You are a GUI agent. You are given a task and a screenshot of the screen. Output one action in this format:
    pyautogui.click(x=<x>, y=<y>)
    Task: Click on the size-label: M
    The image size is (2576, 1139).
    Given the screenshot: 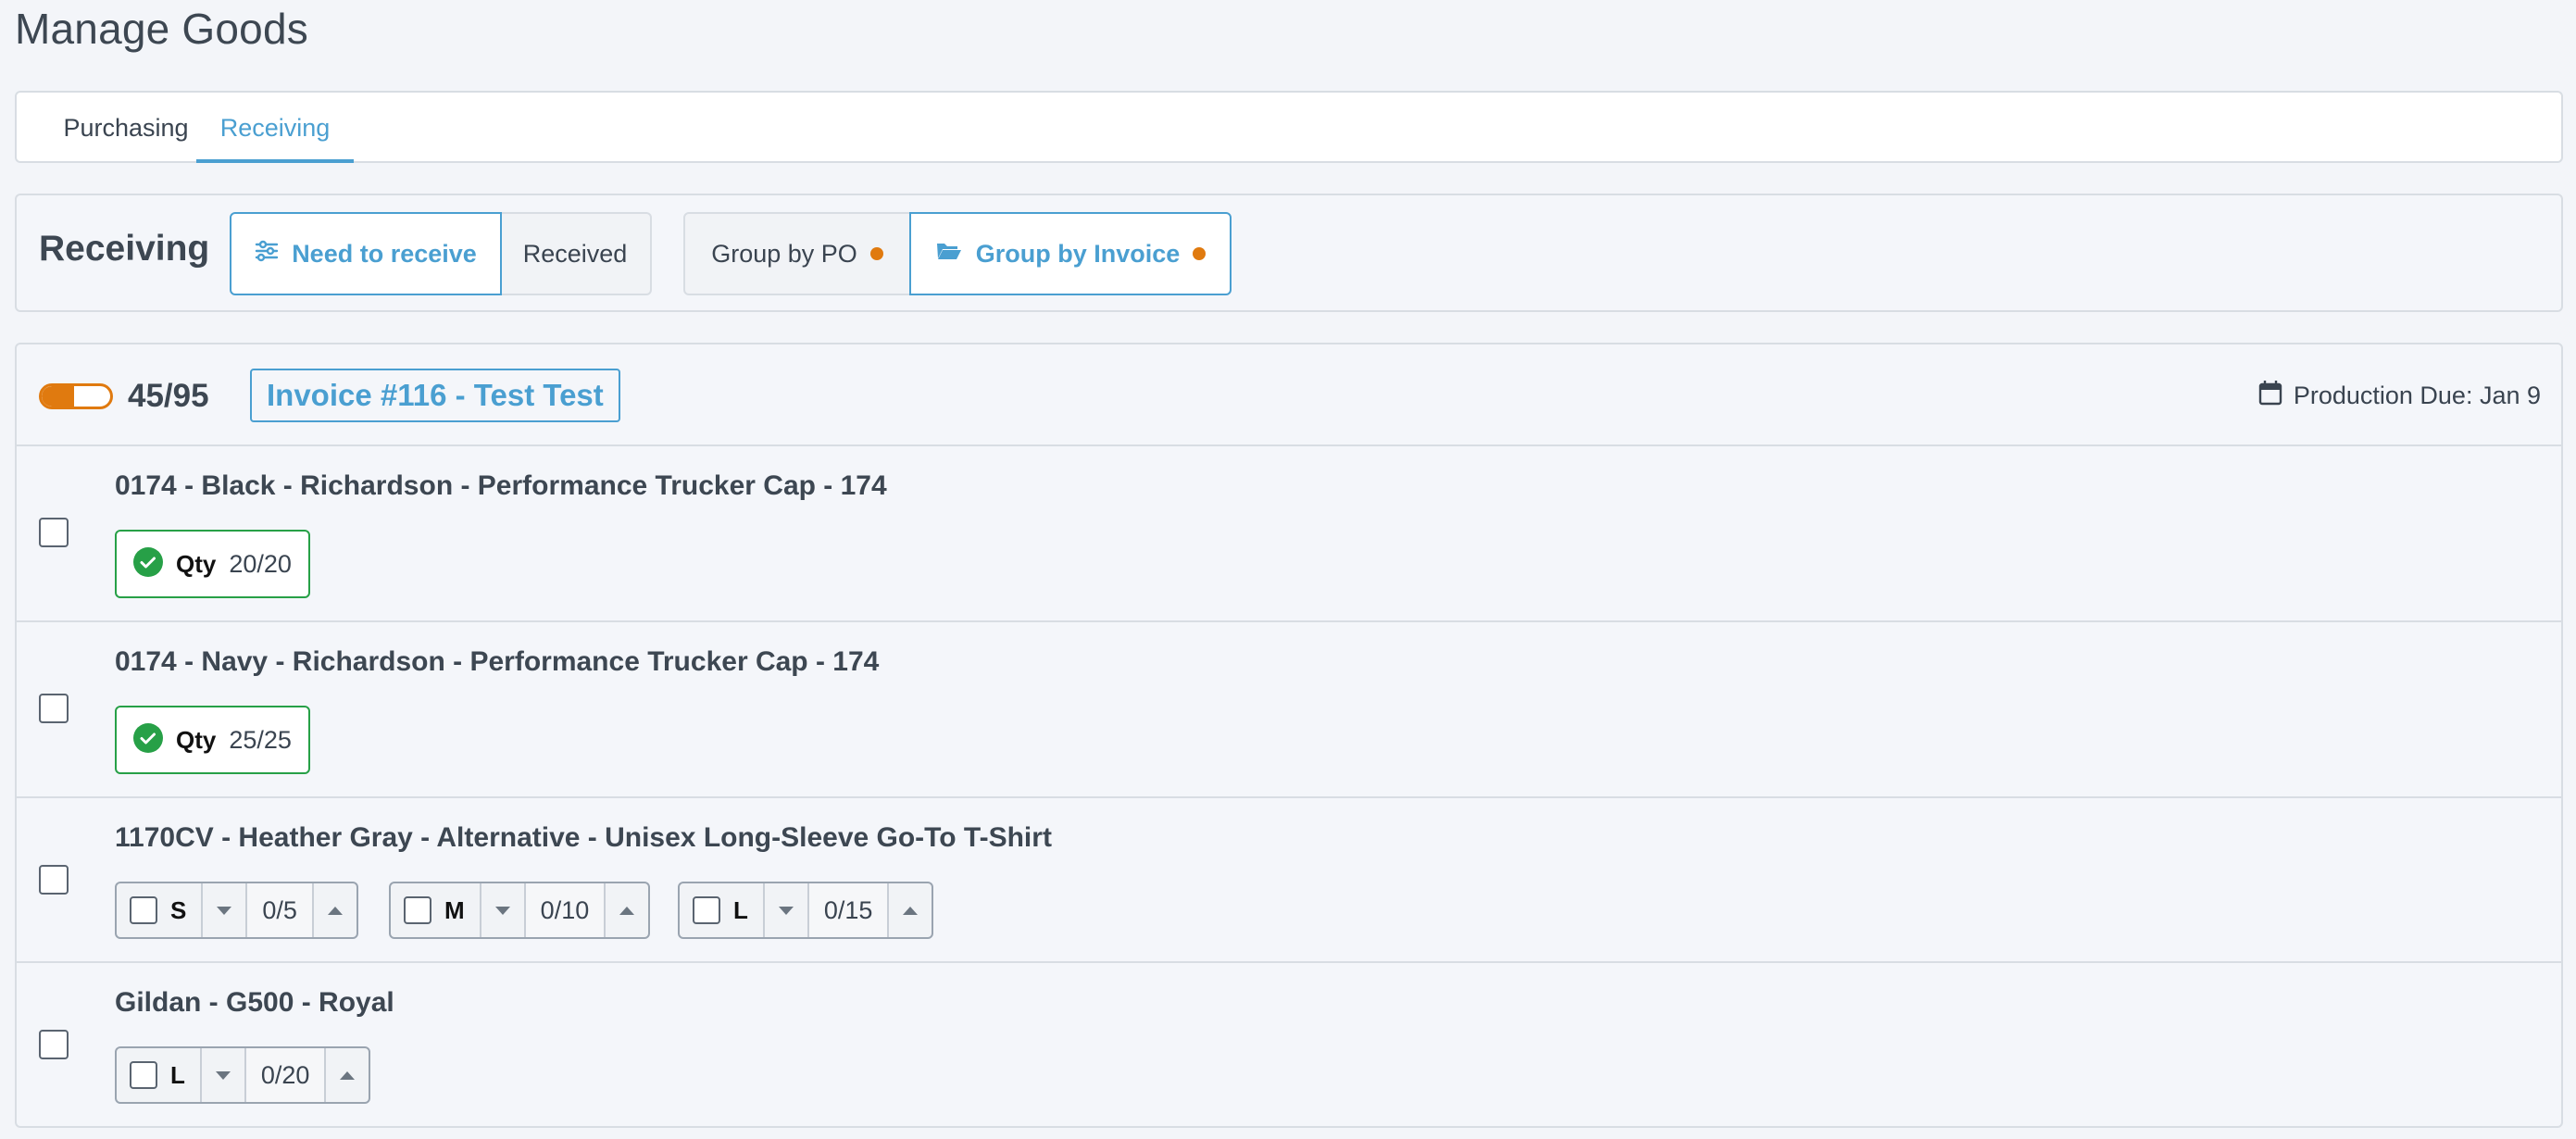 What is the action you would take?
    pyautogui.click(x=455, y=909)
    